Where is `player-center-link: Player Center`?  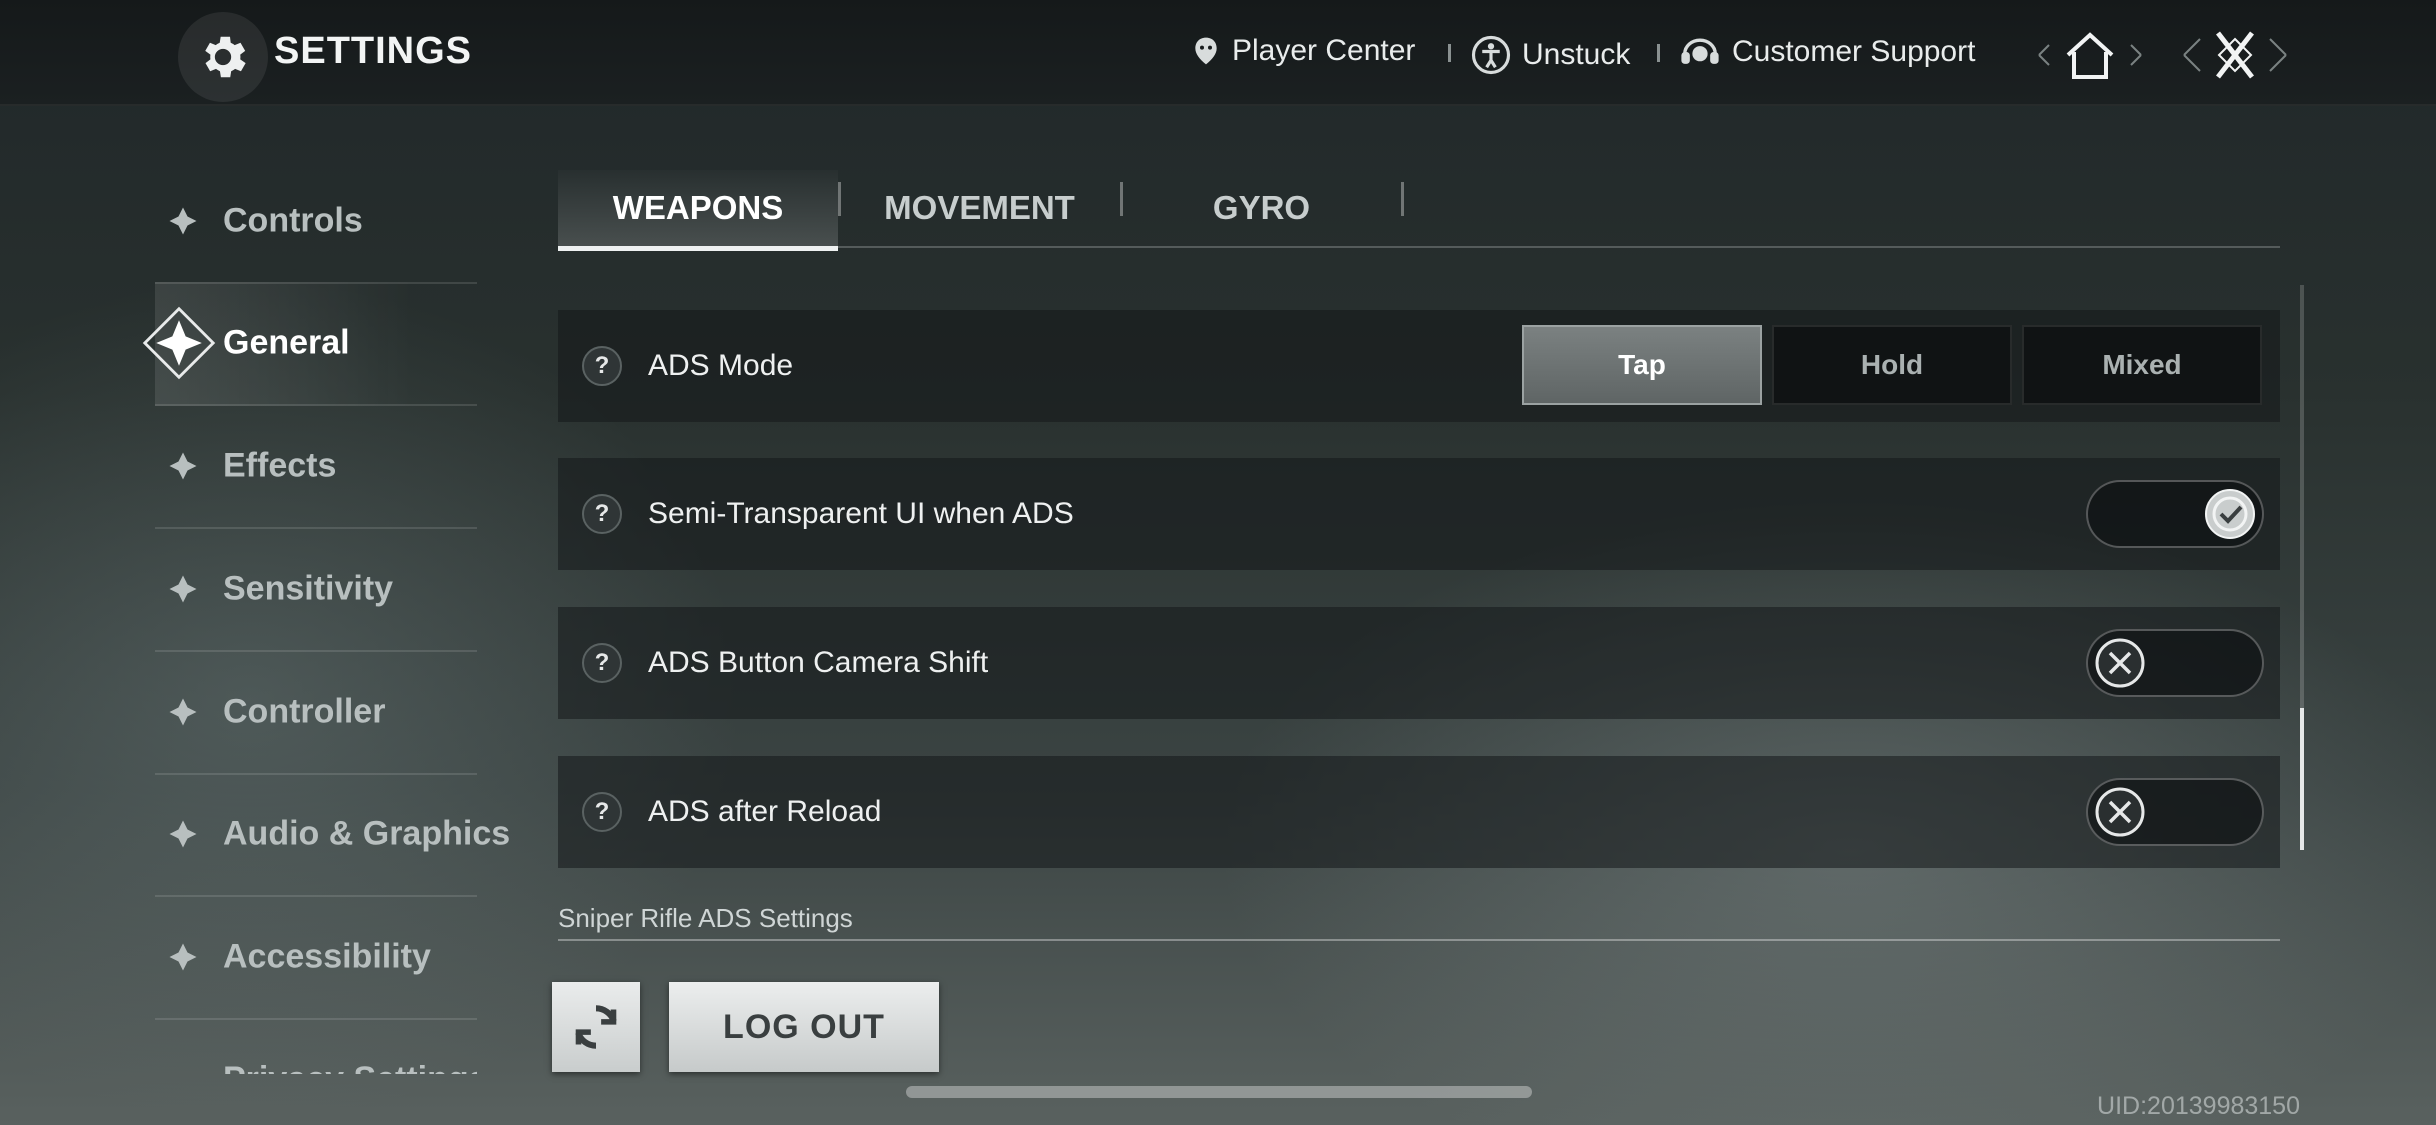
player-center-link: Player Center is located at coordinates (1302, 51).